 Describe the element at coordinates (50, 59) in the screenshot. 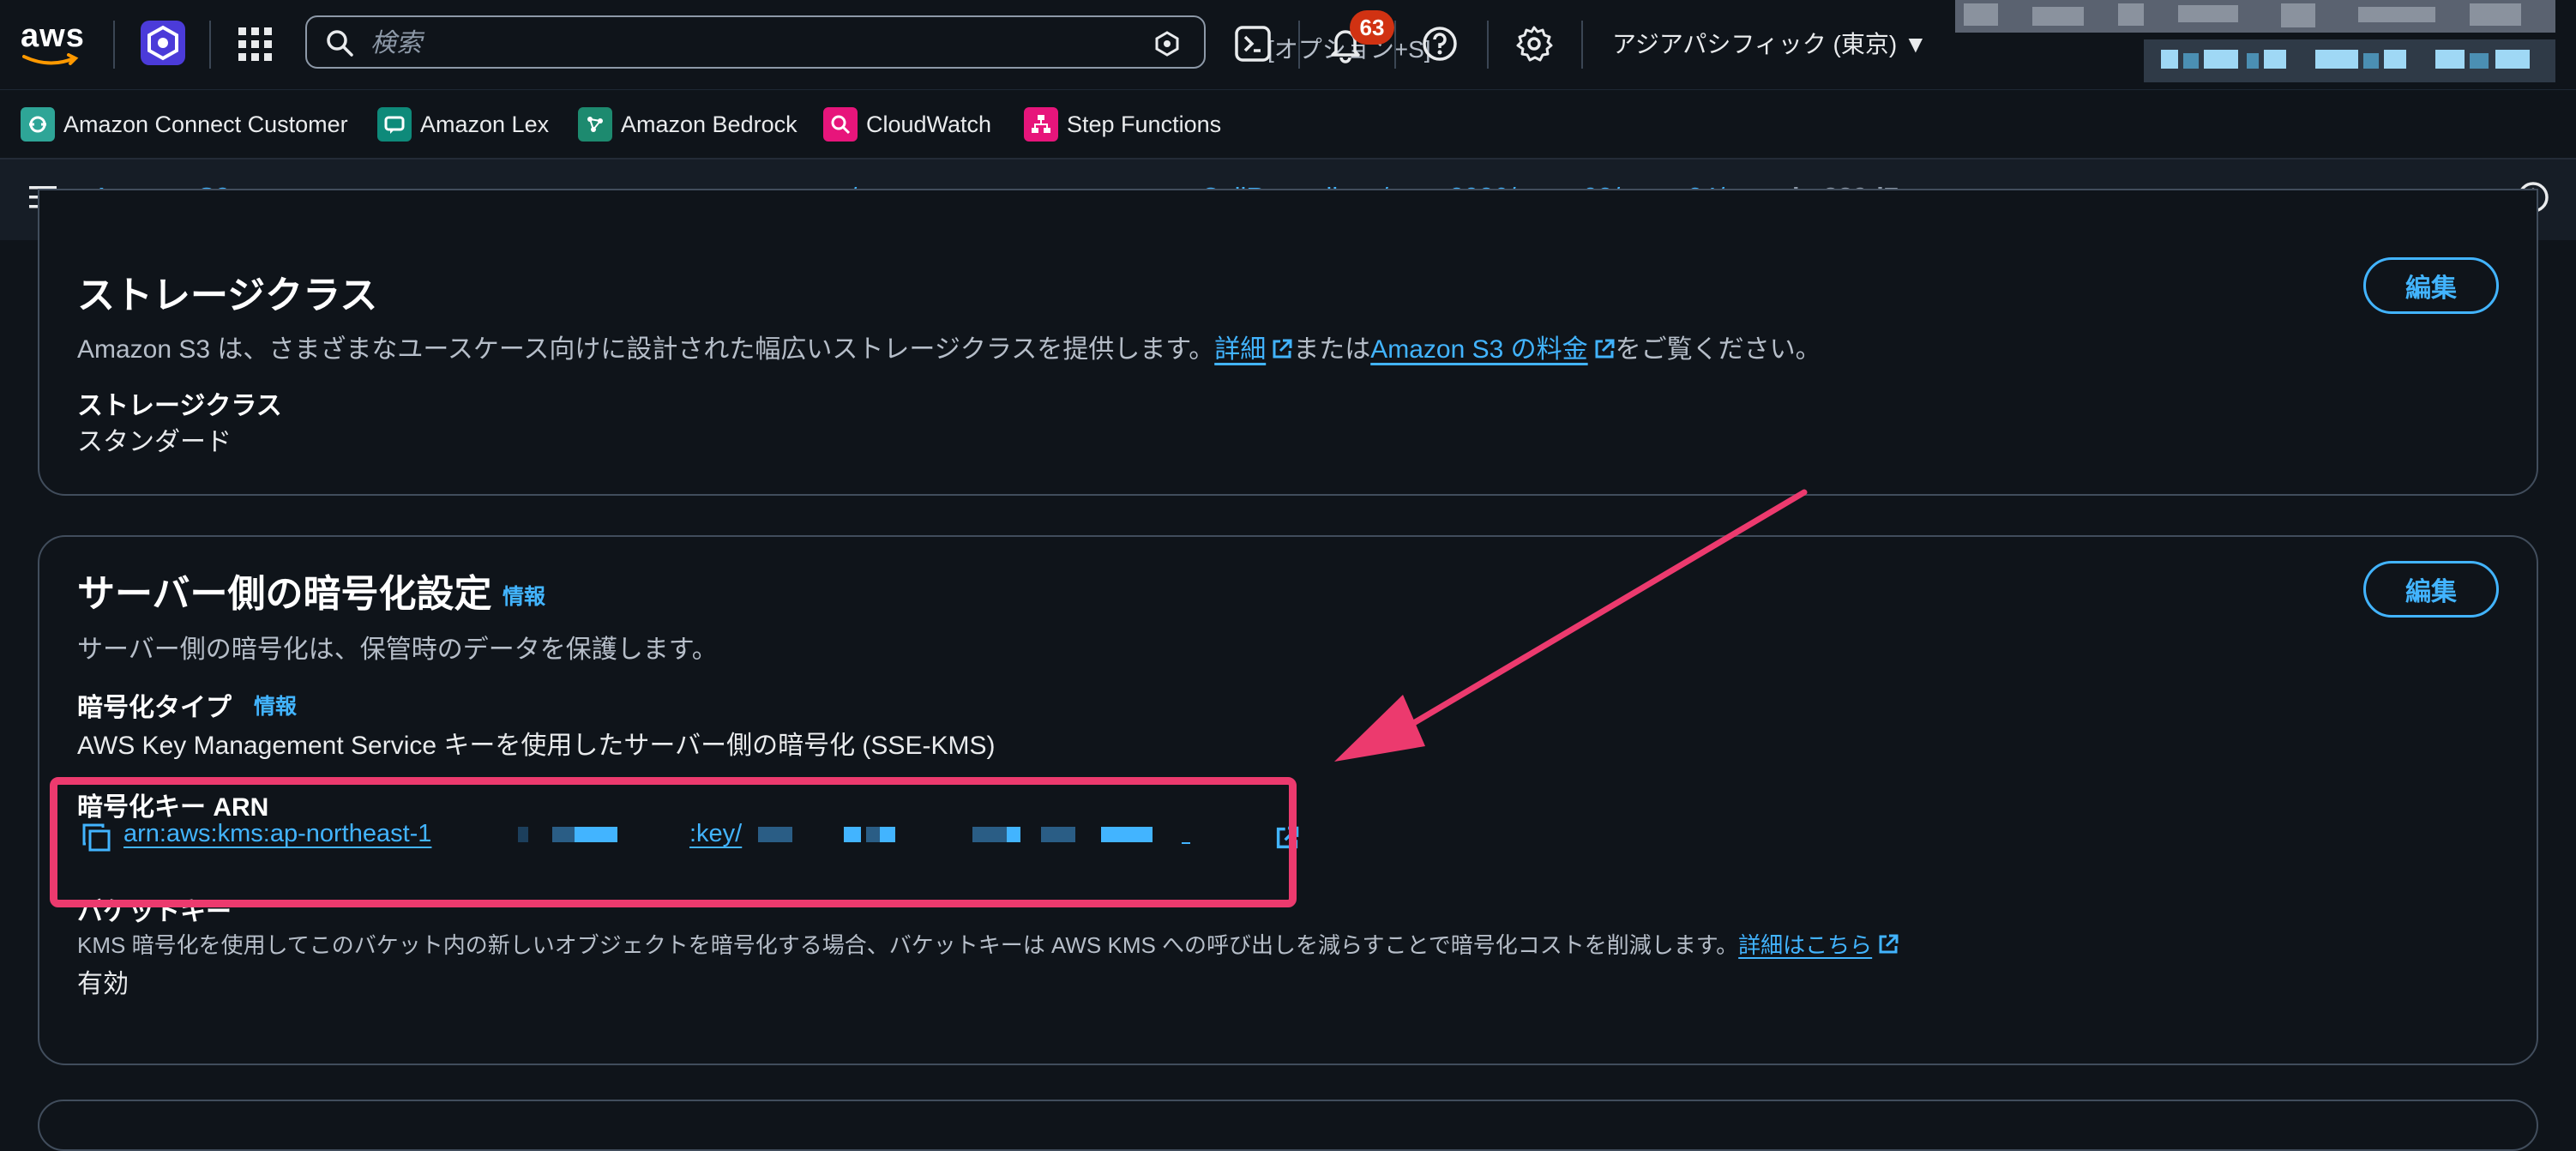

I see `aws-smile-icon` at that location.